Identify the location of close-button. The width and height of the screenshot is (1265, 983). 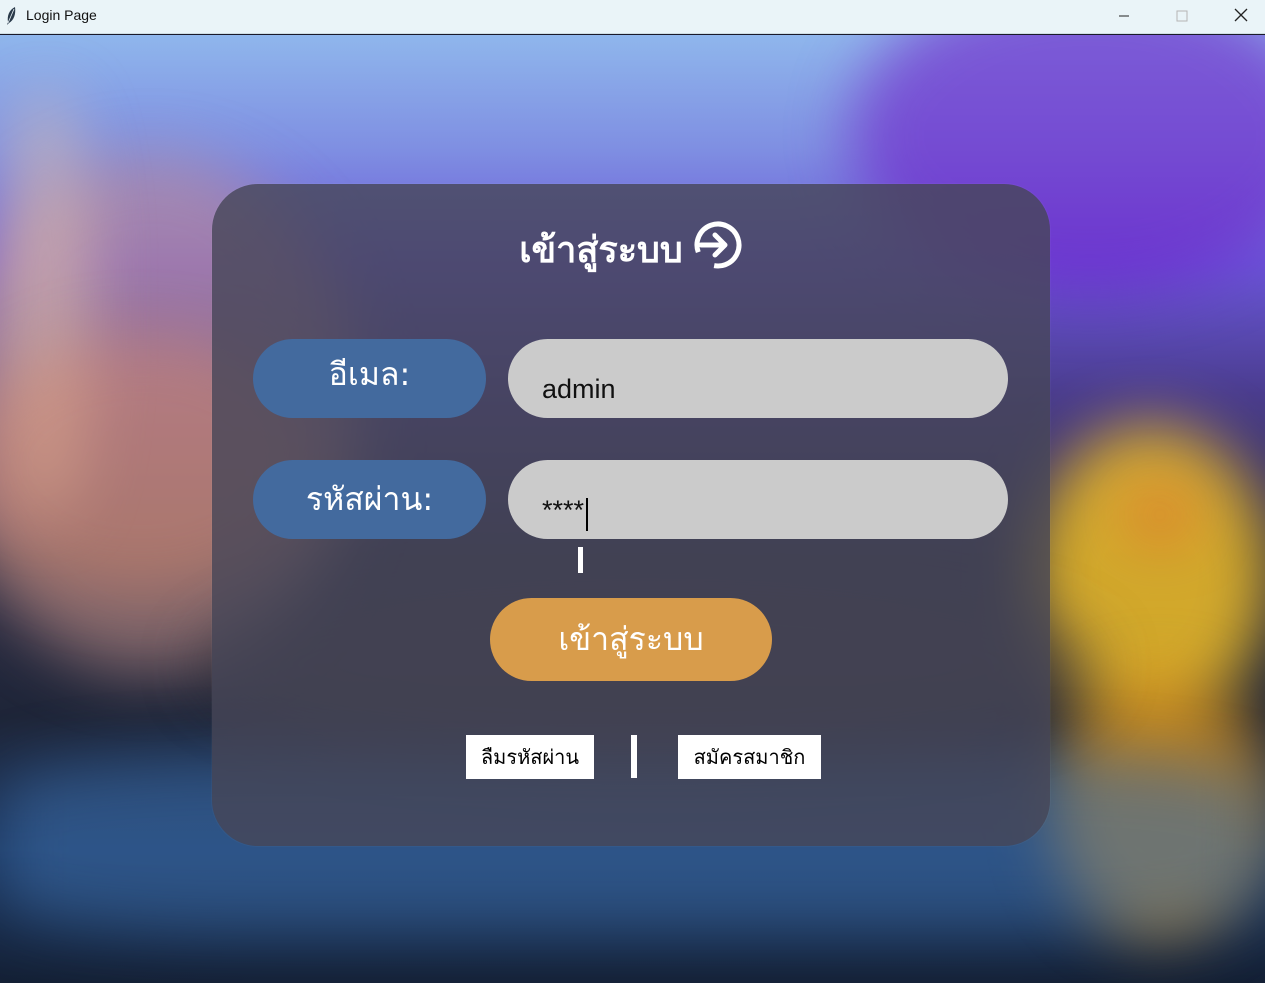
(1238, 16).